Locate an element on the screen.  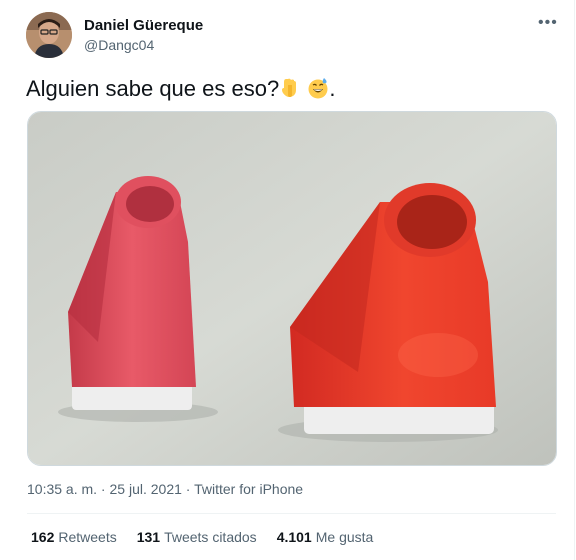
likes-stat: 4.101 Me gusta is located at coordinates (325, 537).